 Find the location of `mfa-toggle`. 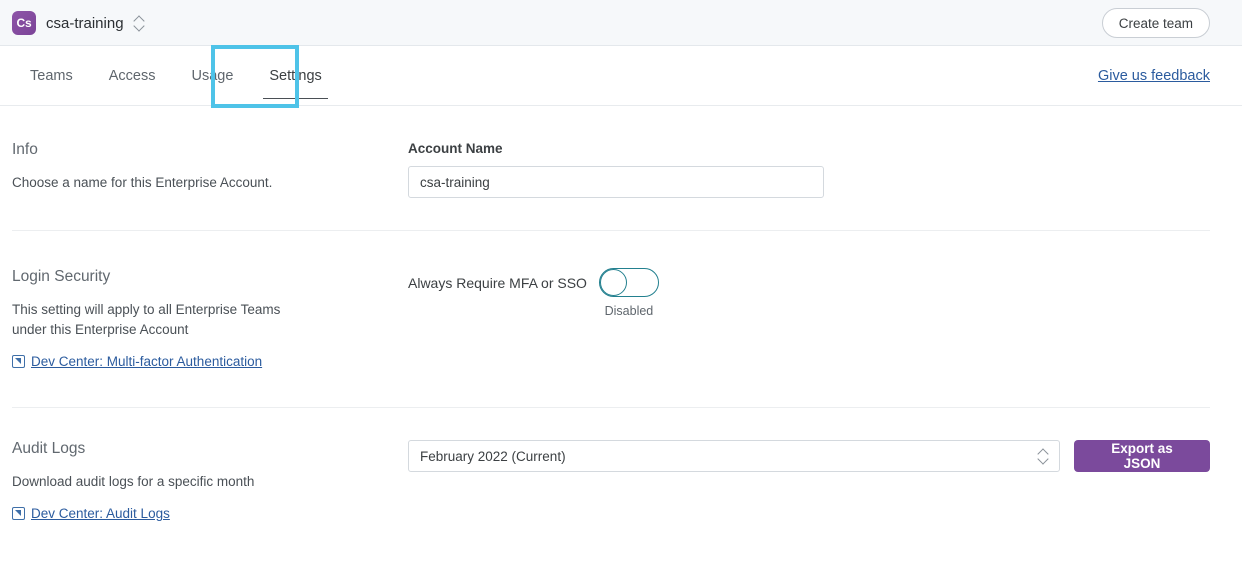

mfa-toggle is located at coordinates (628, 282).